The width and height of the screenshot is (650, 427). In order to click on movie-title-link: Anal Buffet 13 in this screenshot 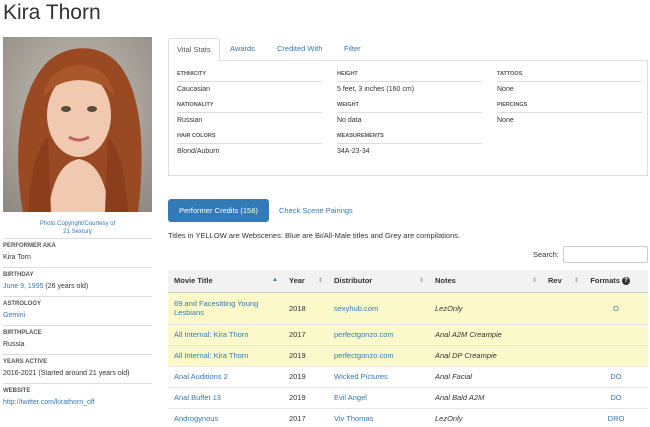, I will do `click(225, 397)`.